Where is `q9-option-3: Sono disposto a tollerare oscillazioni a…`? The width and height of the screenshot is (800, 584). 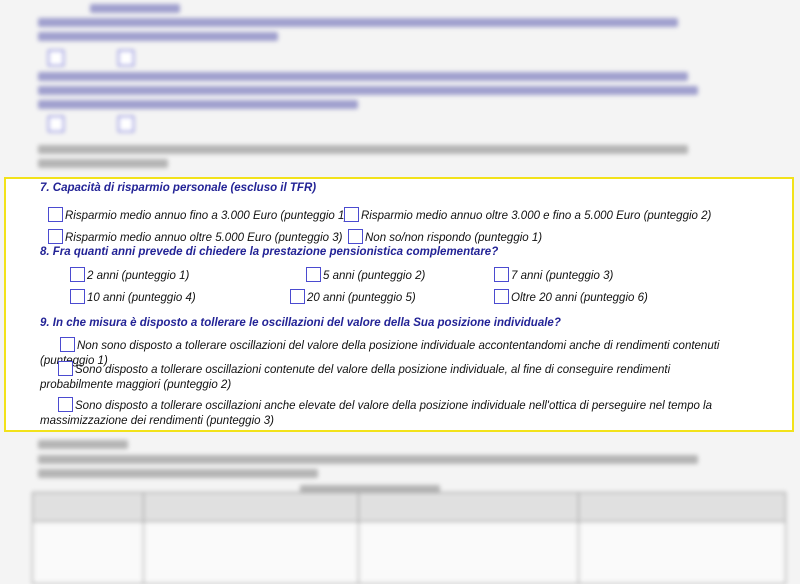
q9-option-3: Sono disposto a tollerare oscillazioni a… is located at coordinates (380, 413).